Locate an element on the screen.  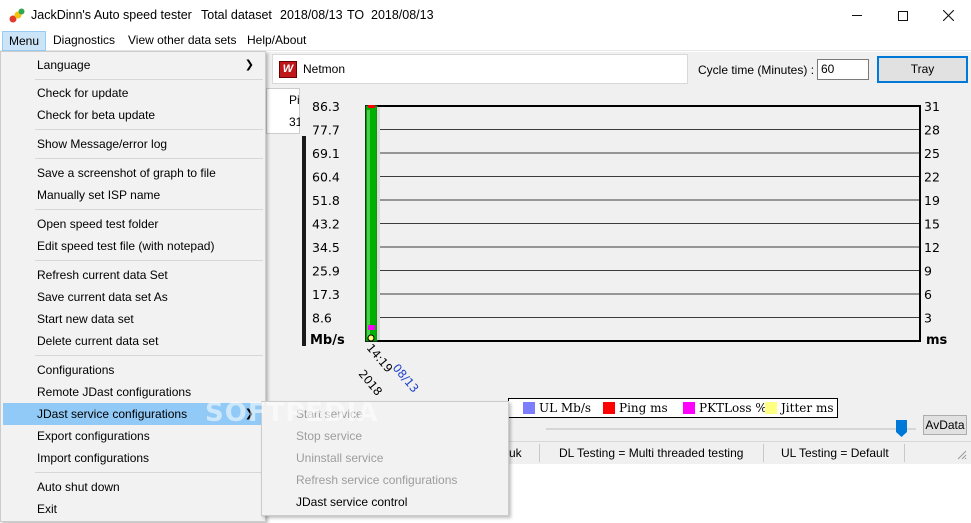
status-isp: uk is located at coordinates (515, 453).